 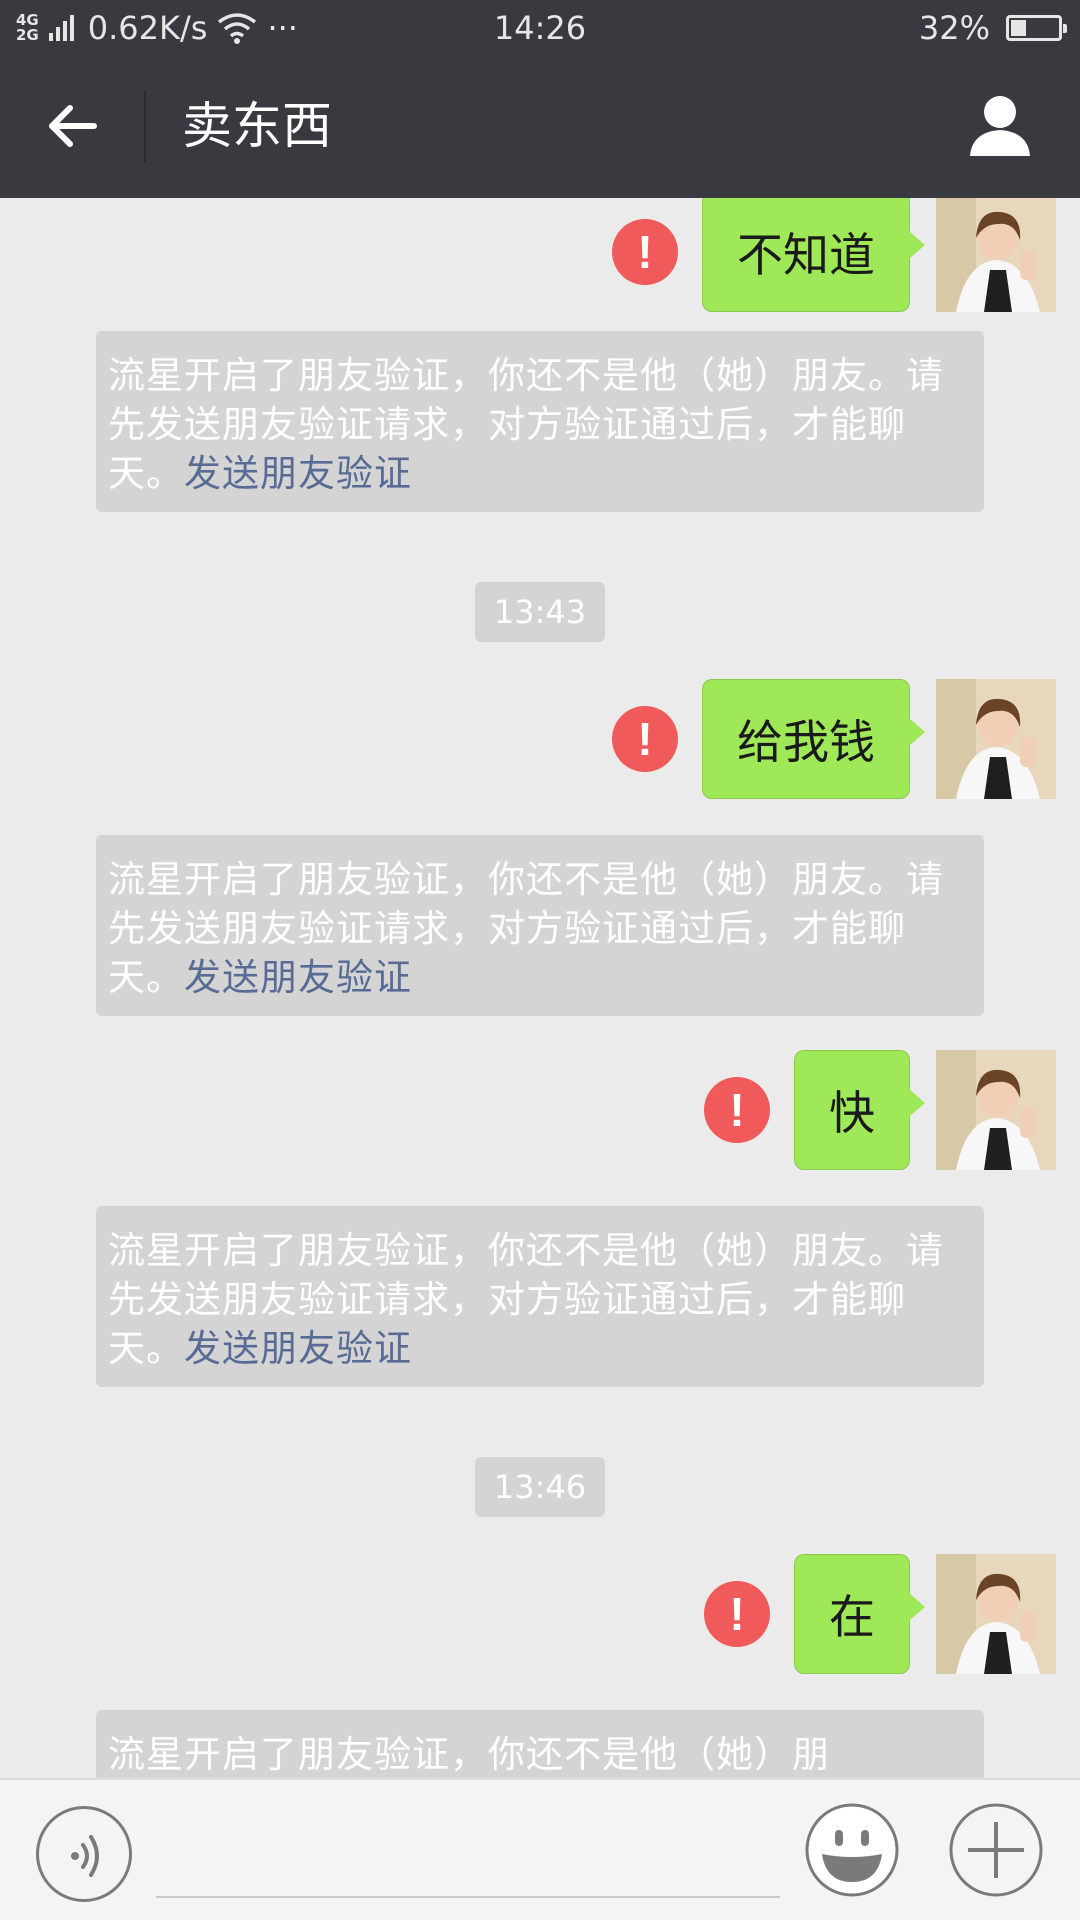 What do you see at coordinates (992, 28) in the screenshot?
I see `status-right: 32%` at bounding box center [992, 28].